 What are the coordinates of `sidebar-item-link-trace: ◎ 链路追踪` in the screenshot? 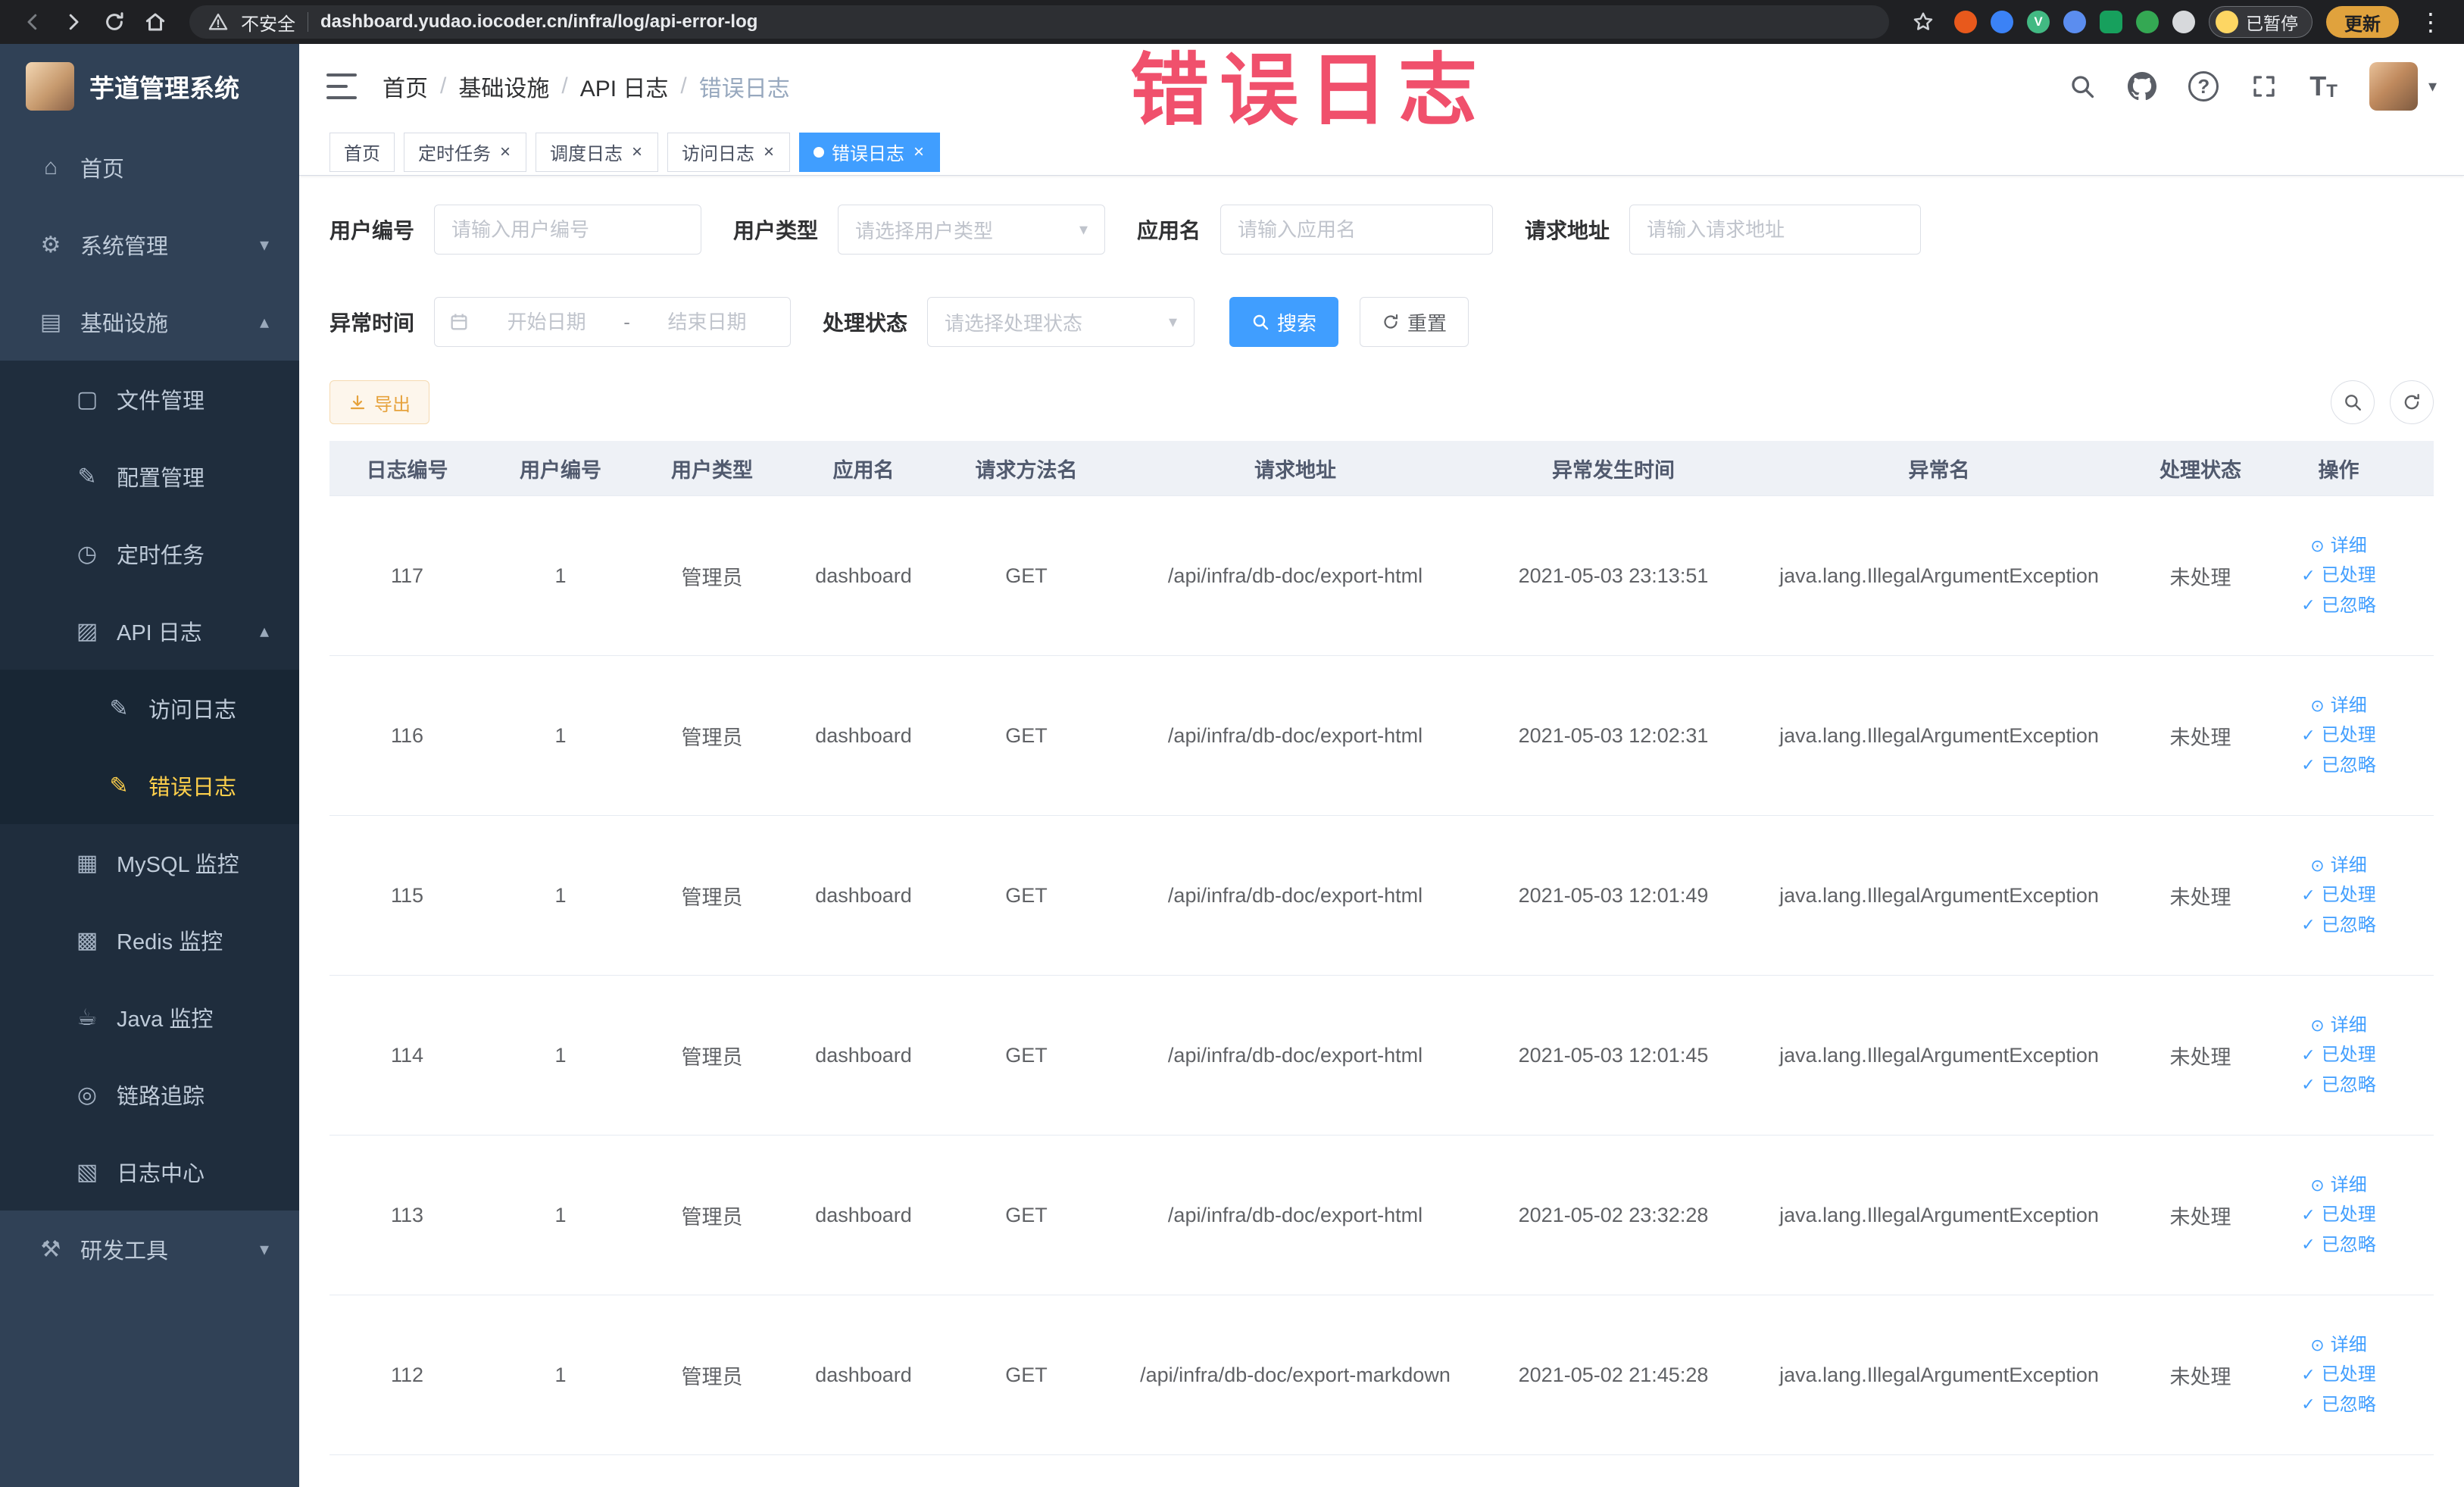 It's located at (149, 1094).